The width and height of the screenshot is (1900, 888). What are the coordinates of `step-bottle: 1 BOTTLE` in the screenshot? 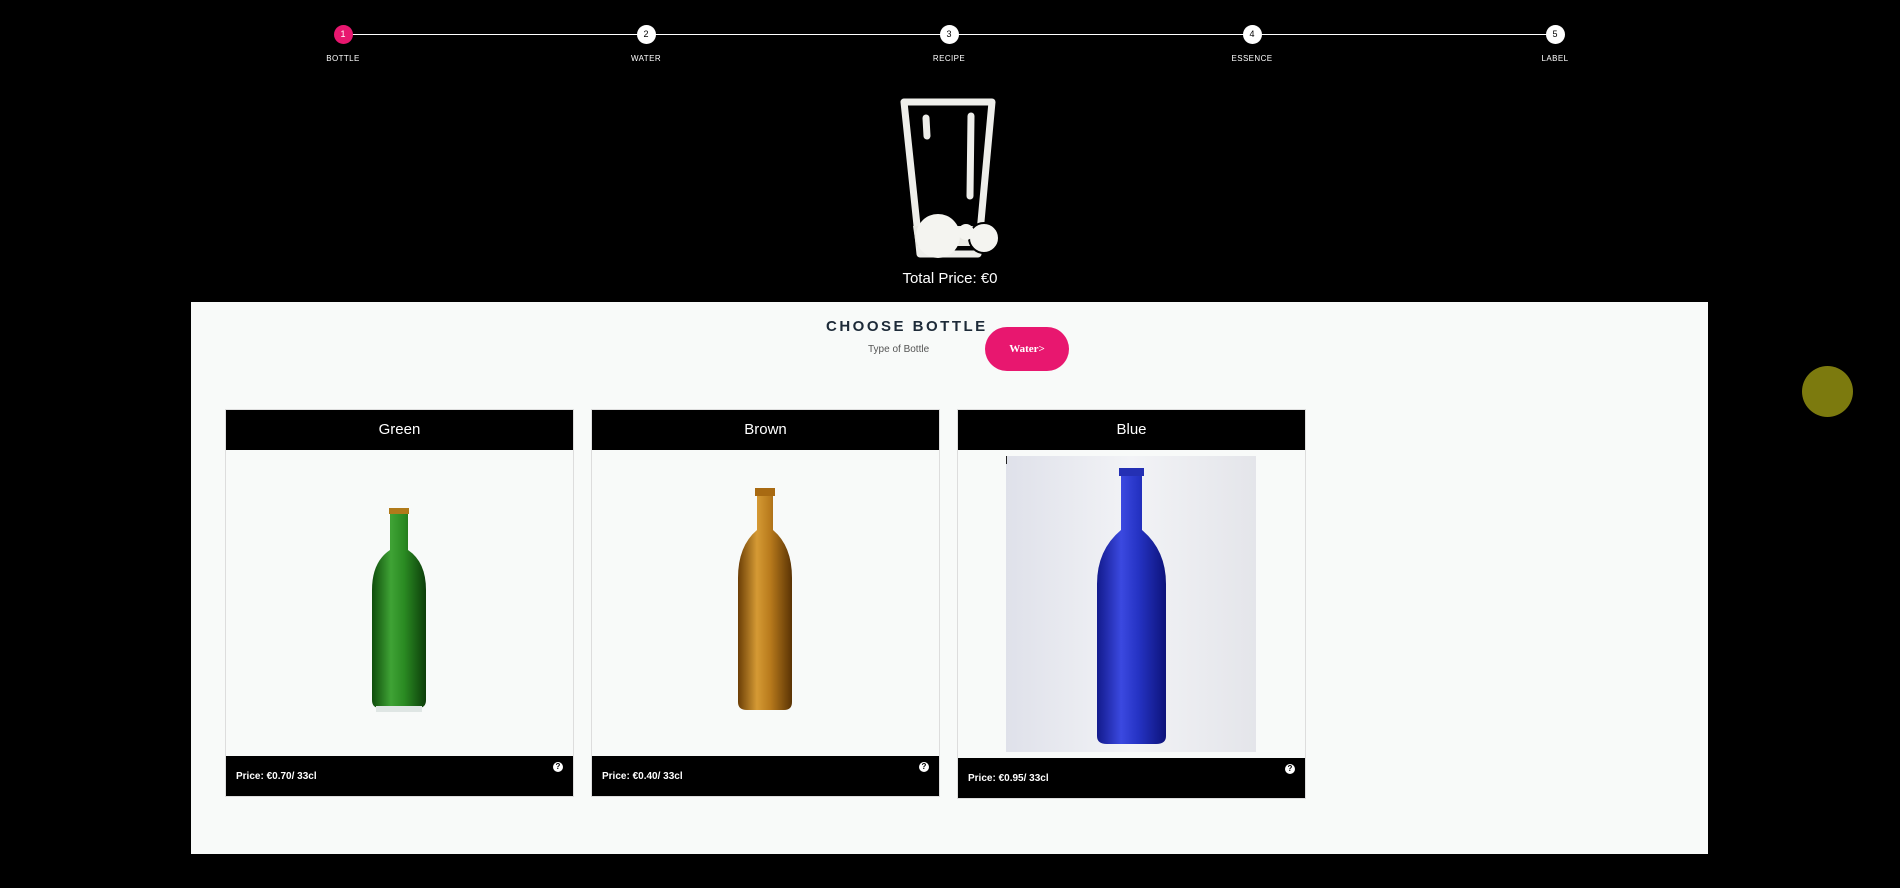 It's located at (343, 44).